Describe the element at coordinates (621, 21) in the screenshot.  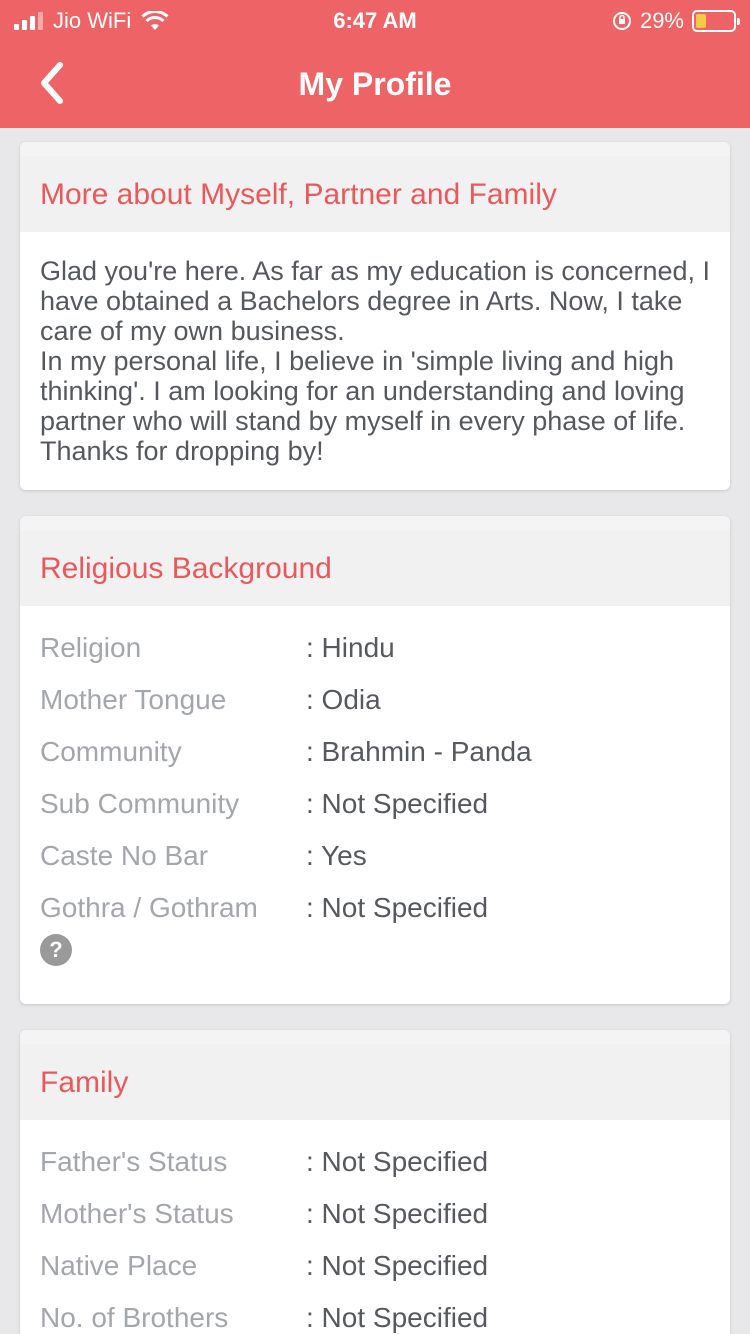
I see `orientation-lock-icon` at that location.